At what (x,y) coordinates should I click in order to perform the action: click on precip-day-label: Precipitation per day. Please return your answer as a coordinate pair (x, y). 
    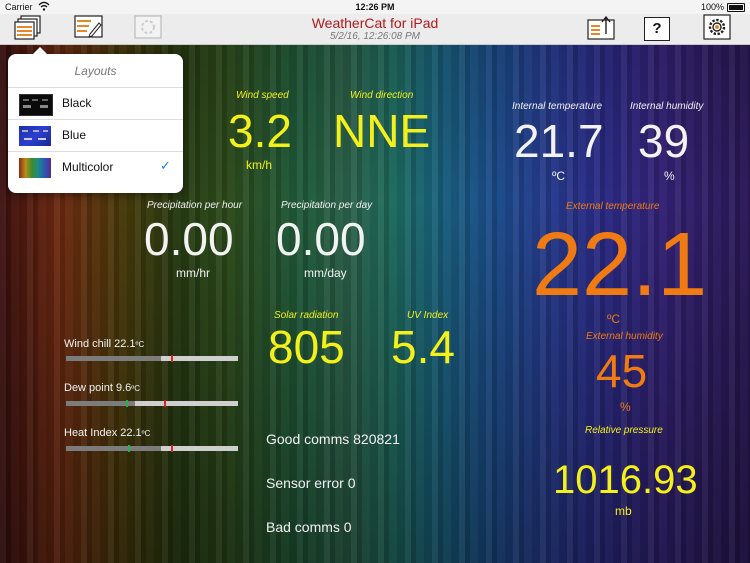
    Looking at the image, I should click on (327, 205).